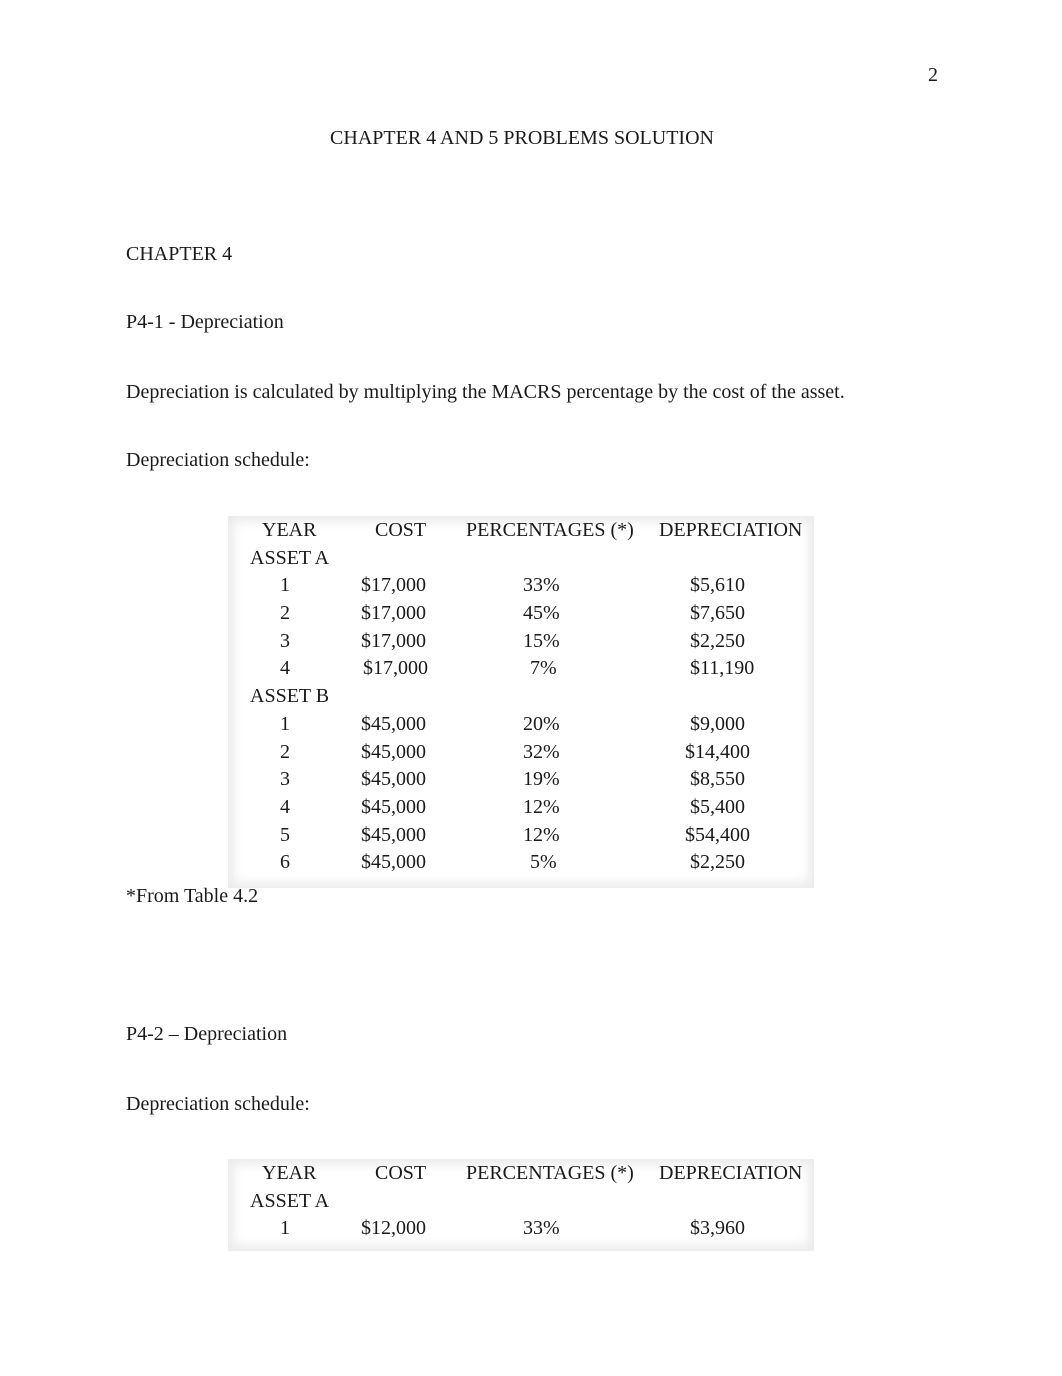 This screenshot has height=1376, width=1062. What do you see at coordinates (541, 779) in the screenshot?
I see `cell-percentage: 19%` at bounding box center [541, 779].